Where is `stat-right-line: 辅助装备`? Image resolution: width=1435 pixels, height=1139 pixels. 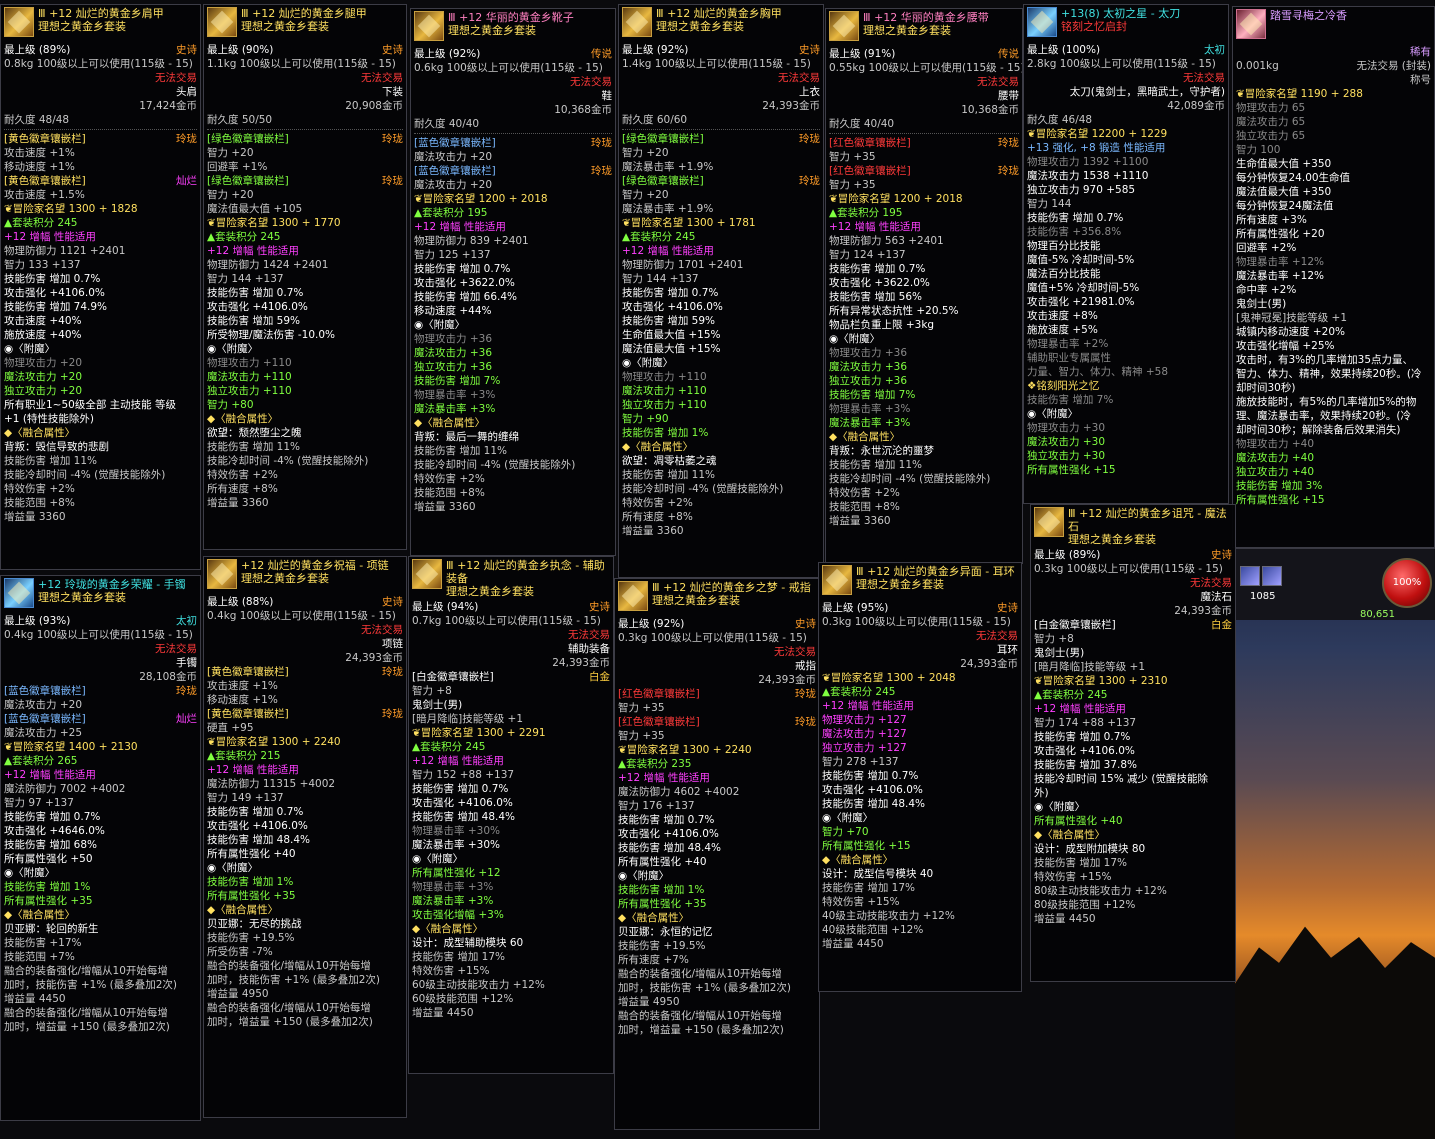
stat-right-line: 辅助装备 is located at coordinates (589, 649).